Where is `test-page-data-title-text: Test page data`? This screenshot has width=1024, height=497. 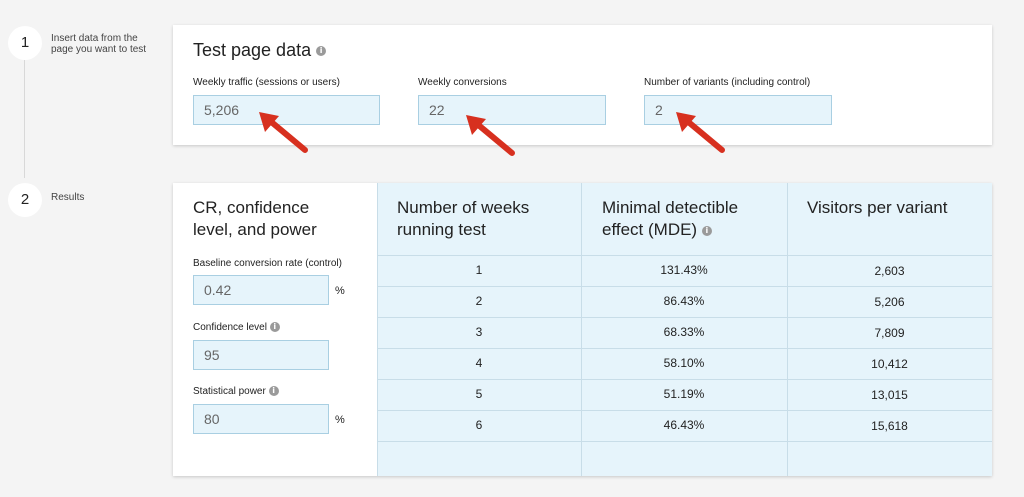 test-page-data-title-text: Test page data is located at coordinates (252, 50).